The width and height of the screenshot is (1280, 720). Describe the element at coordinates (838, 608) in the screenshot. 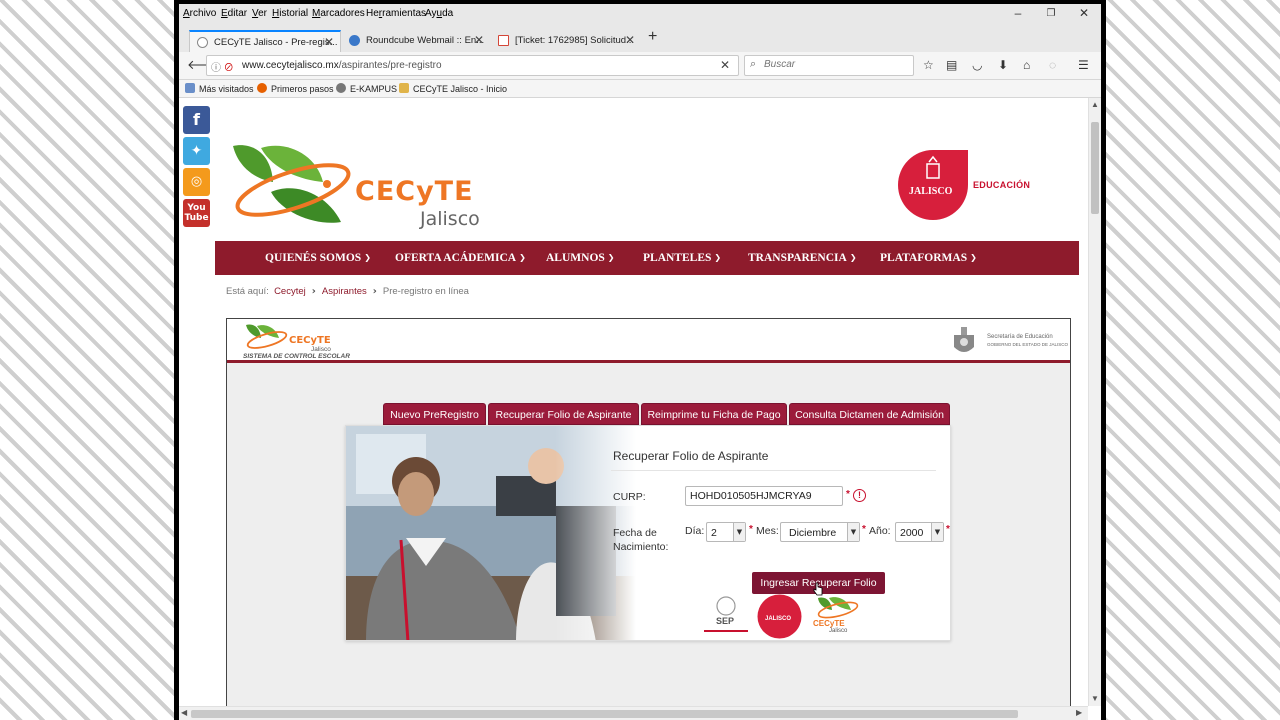

I see `cecyte-footer-logo-icon` at that location.